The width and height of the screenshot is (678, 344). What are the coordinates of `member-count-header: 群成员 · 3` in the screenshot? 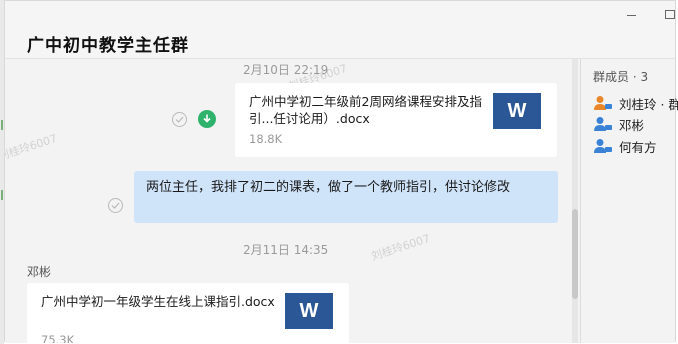 It's located at (621, 77).